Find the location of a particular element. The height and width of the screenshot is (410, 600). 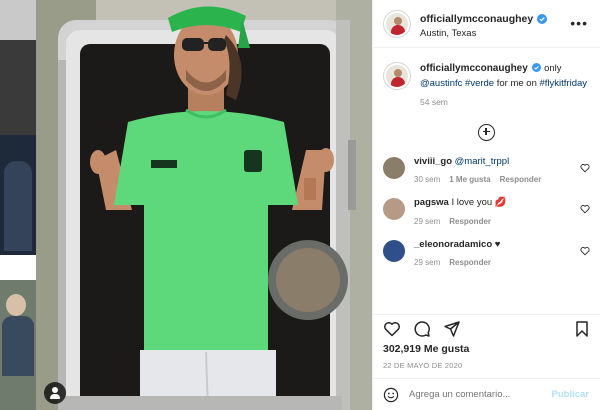

caption-text: only is located at coordinates (553, 68).